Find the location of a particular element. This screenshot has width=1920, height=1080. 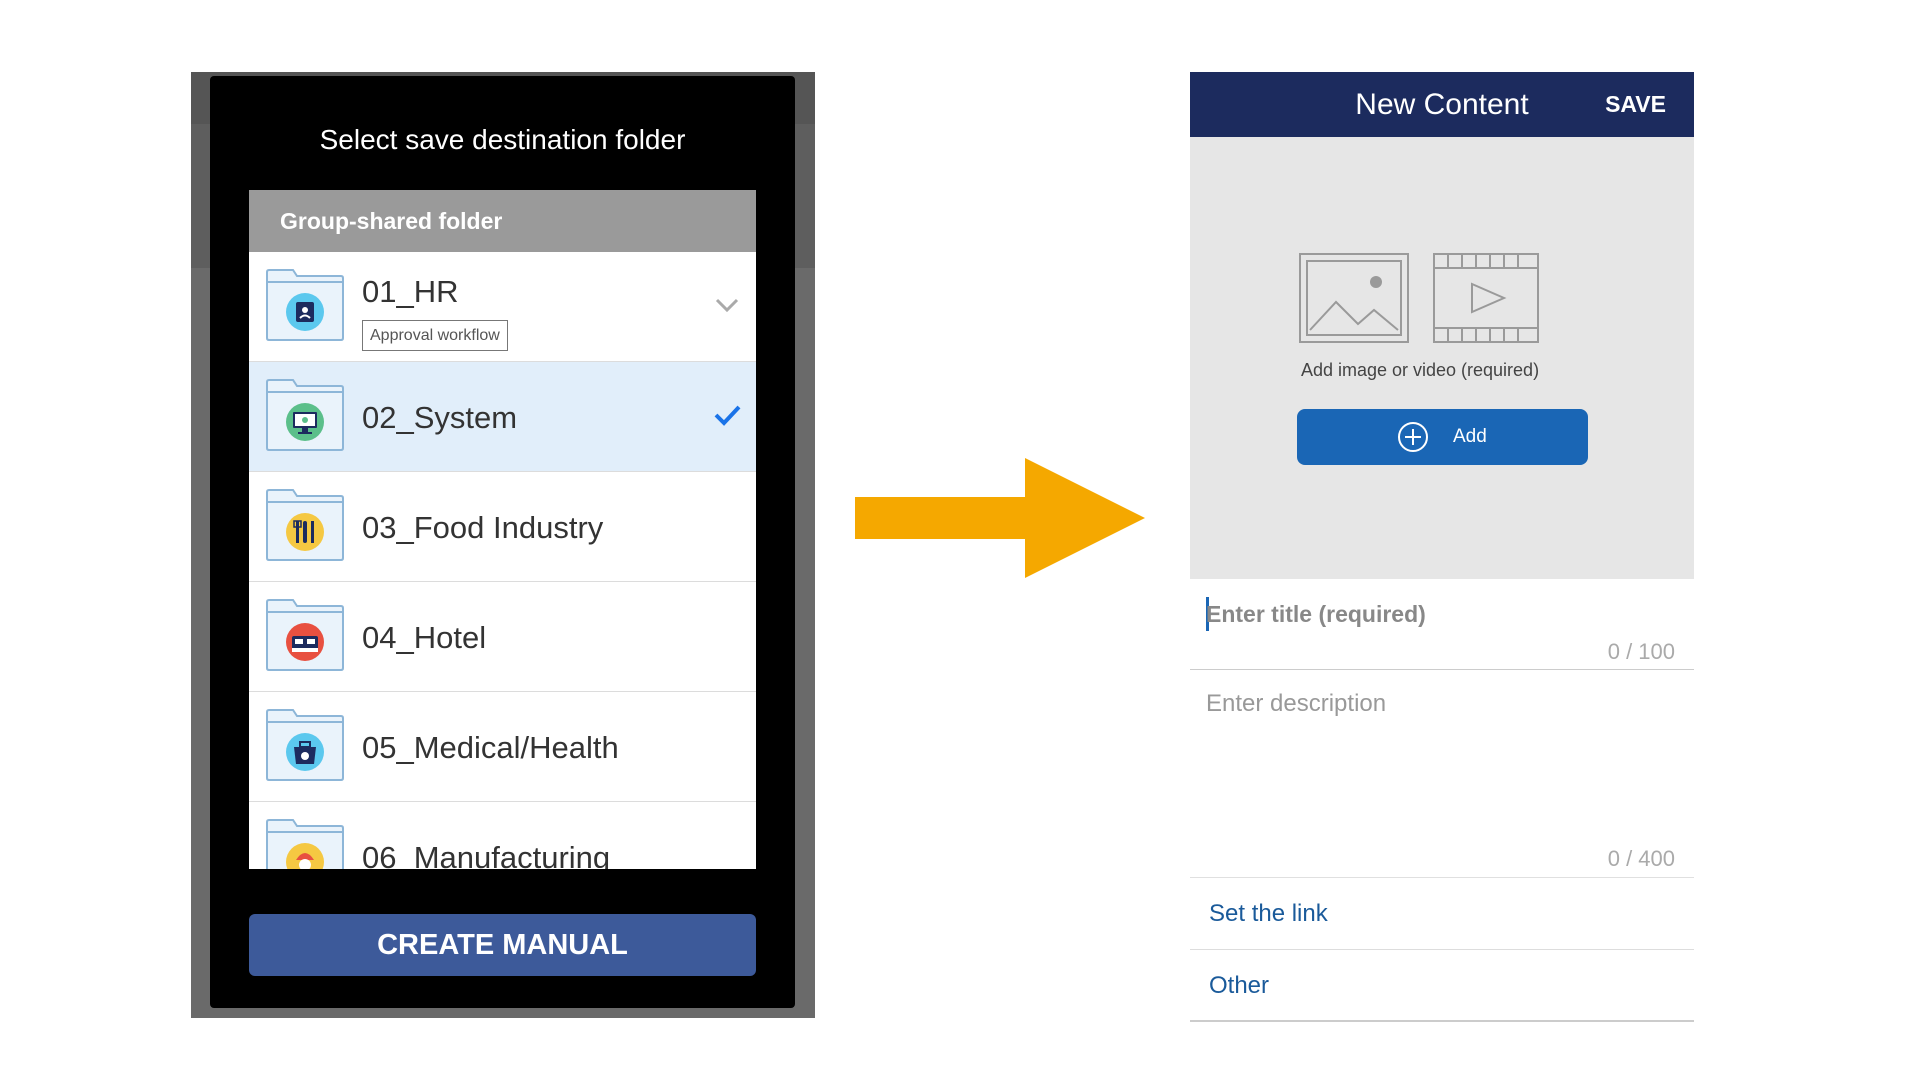

media-upload-area: Add image or video (required) Add is located at coordinates (1442, 358).